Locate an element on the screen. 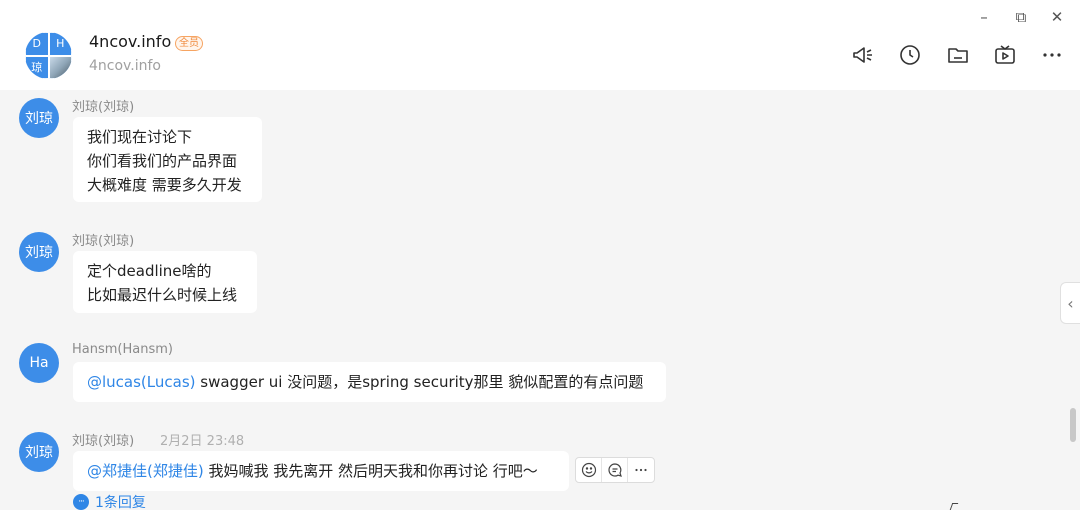 Image resolution: width=1080 pixels, height=510 pixels. avatar-cell-qiong: 琼 is located at coordinates (37, 67).